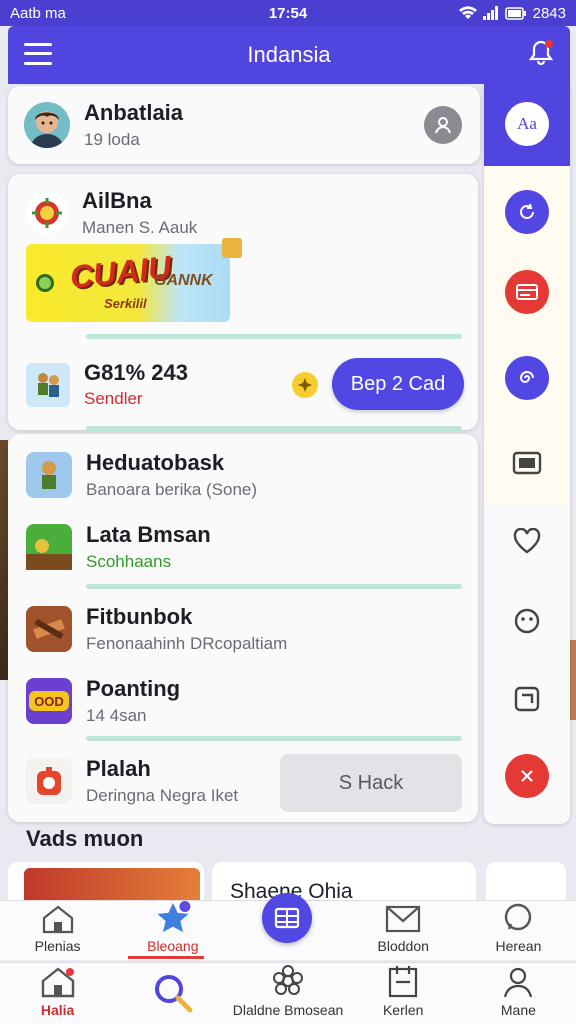 This screenshot has width=576, height=1024. I want to click on primary-action-button: Bep 2 Cad, so click(398, 384).